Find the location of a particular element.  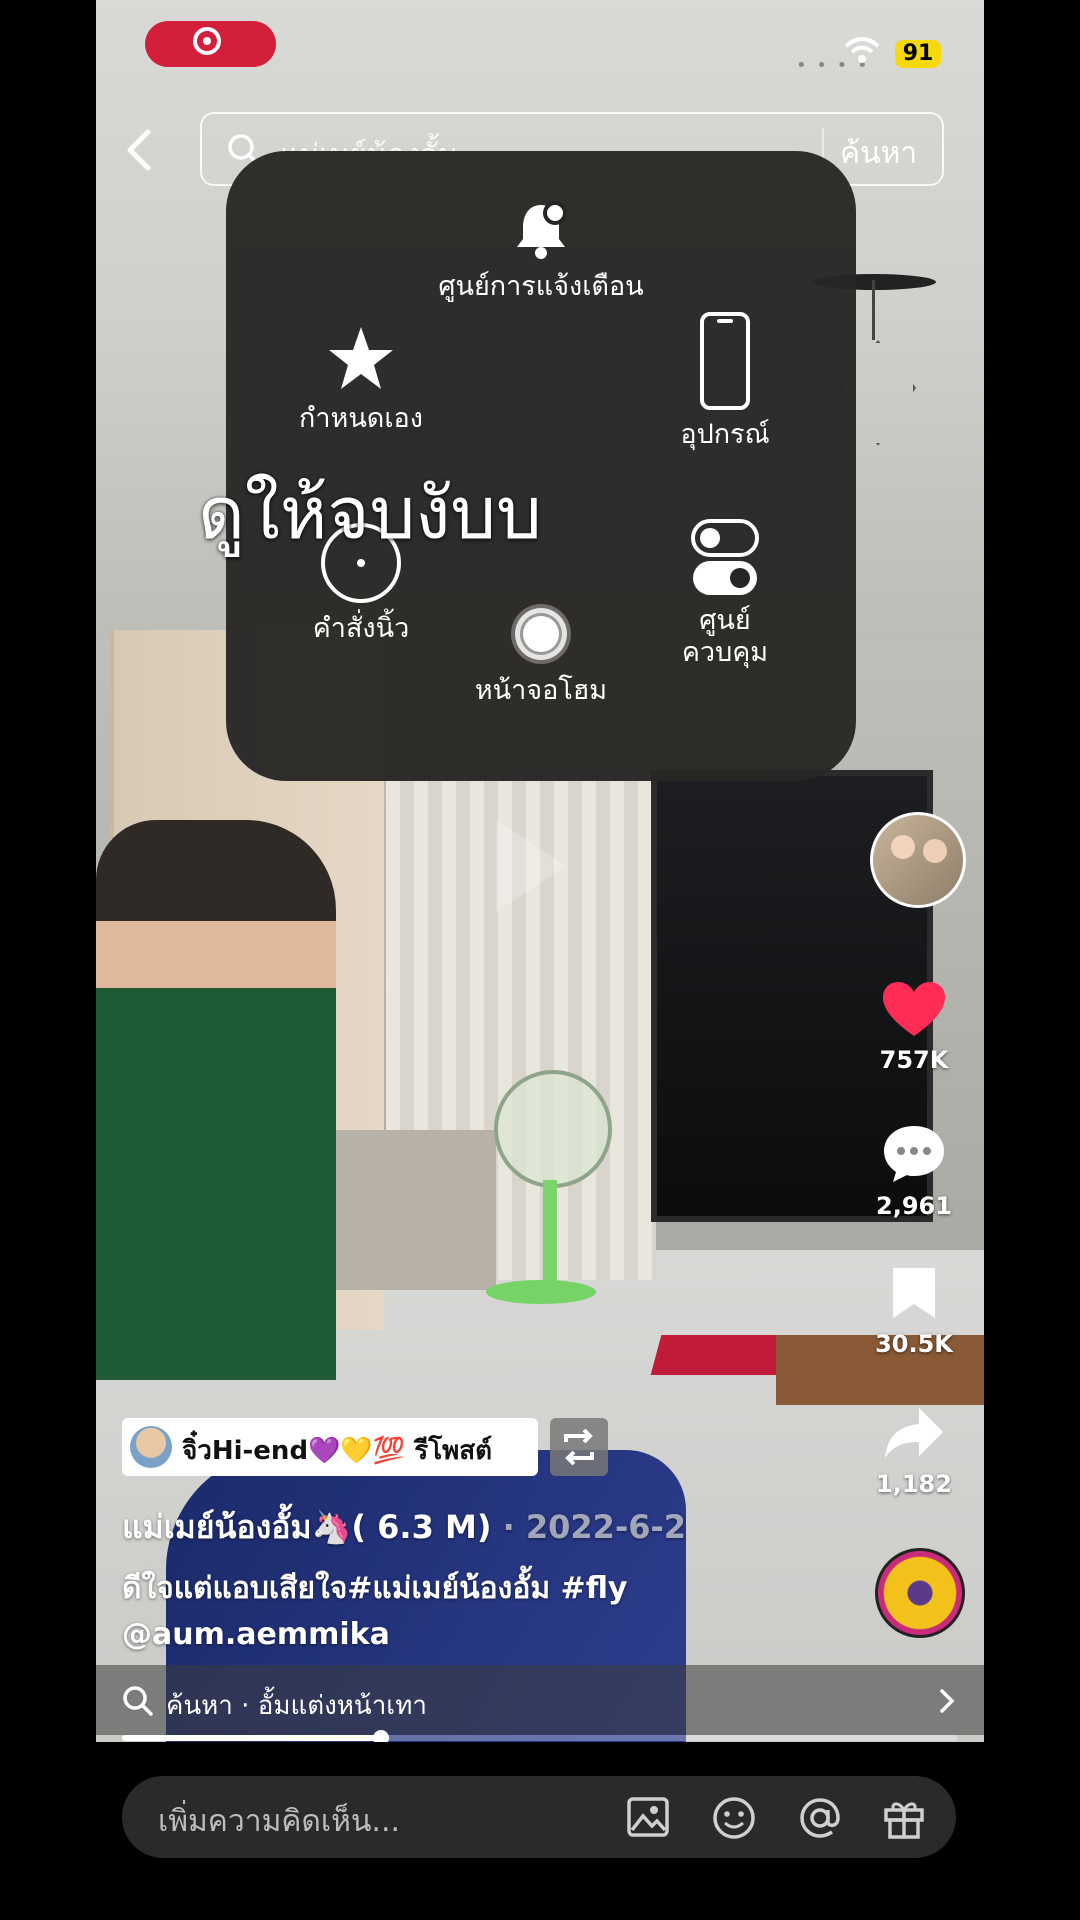

custom-label: กำหนดเอง is located at coordinates (361, 418).